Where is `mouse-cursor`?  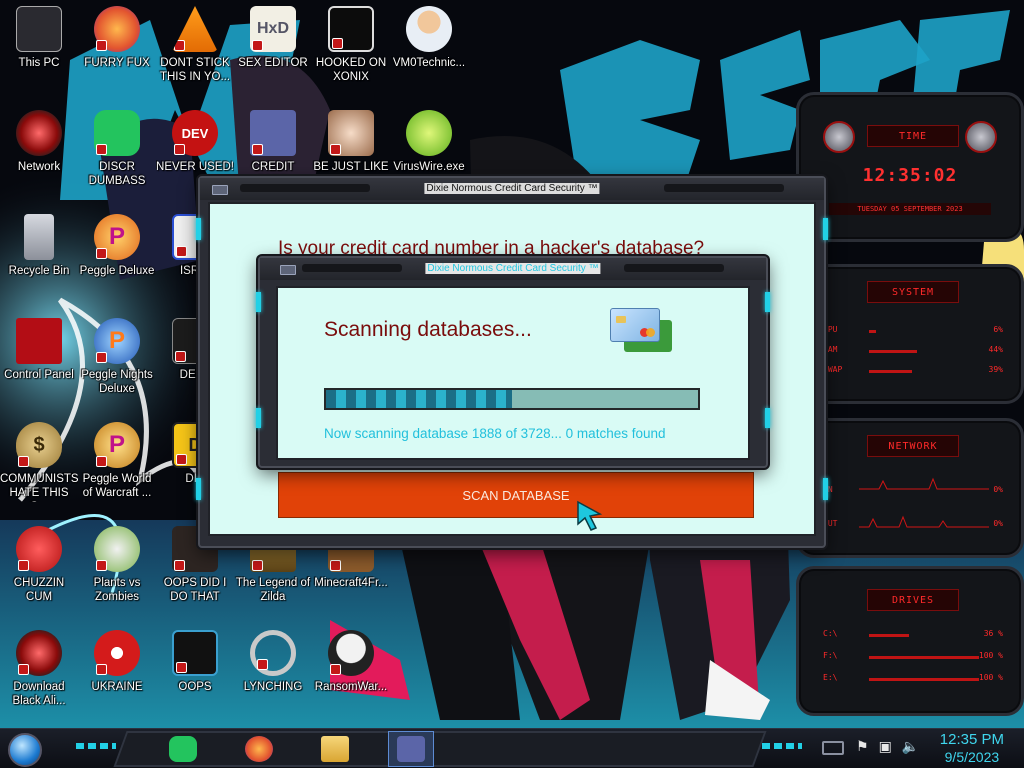 mouse-cursor is located at coordinates (590, 515).